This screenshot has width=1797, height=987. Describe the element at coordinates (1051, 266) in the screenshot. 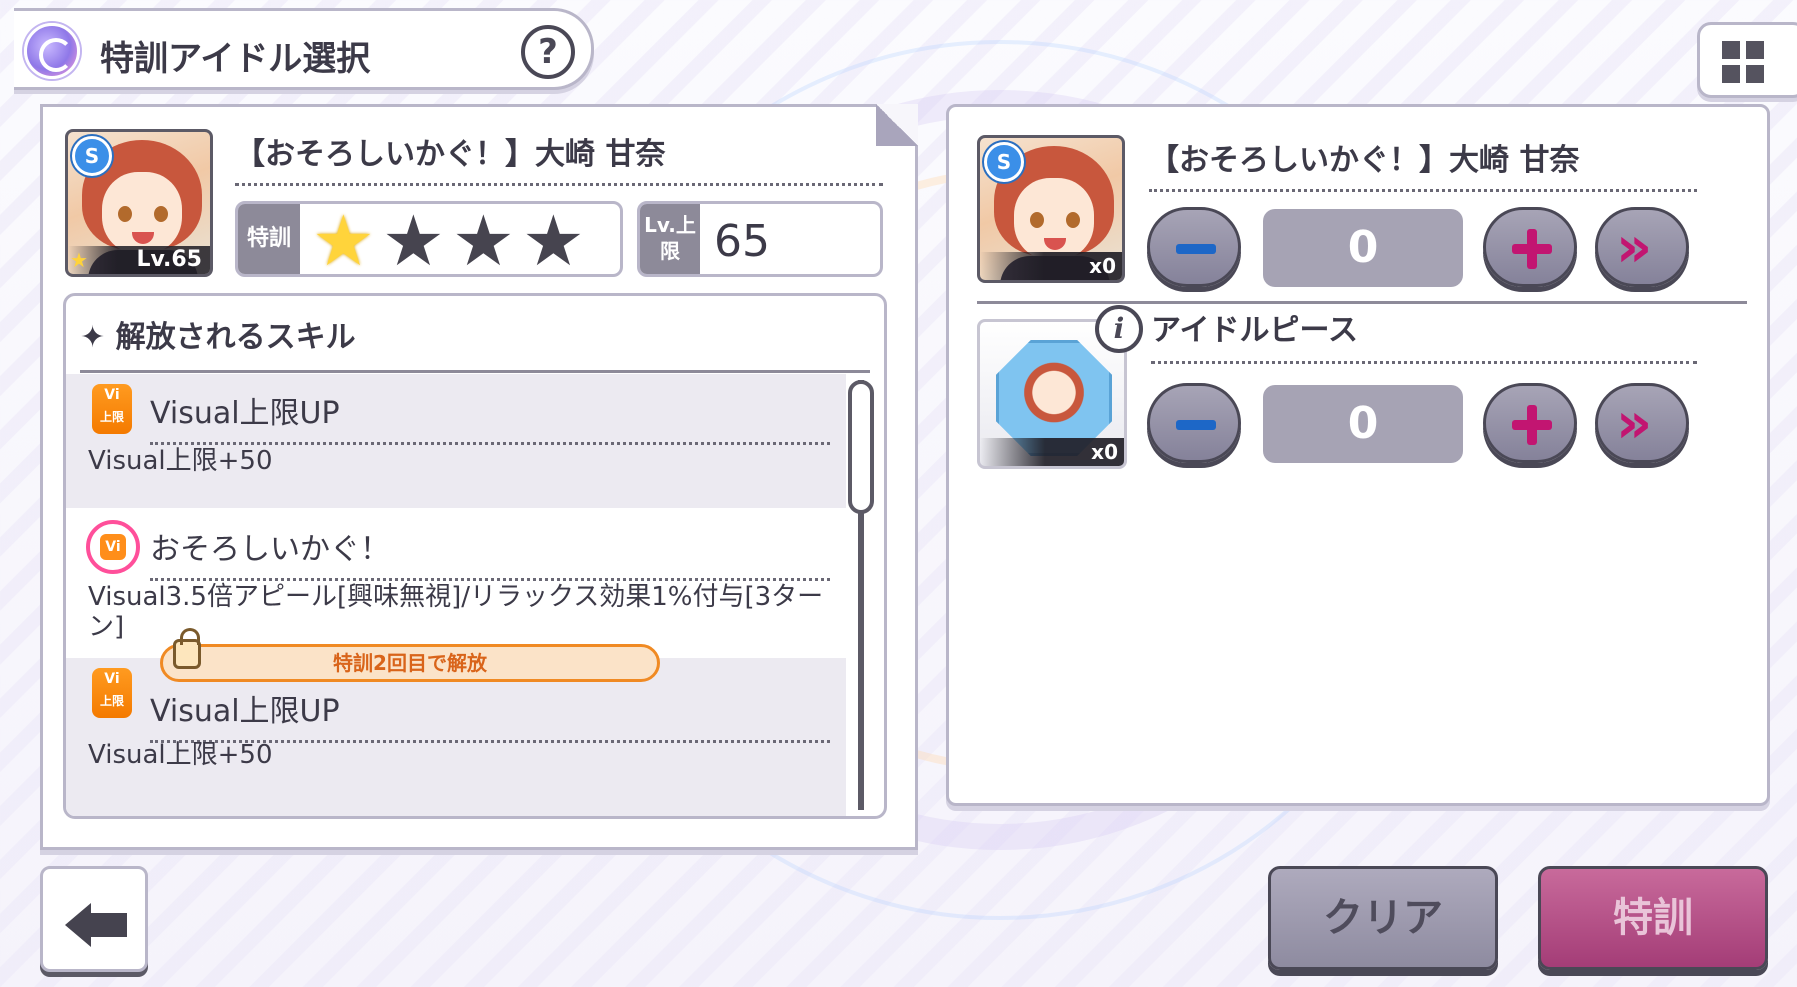

I see `card-owned-count: x0` at that location.